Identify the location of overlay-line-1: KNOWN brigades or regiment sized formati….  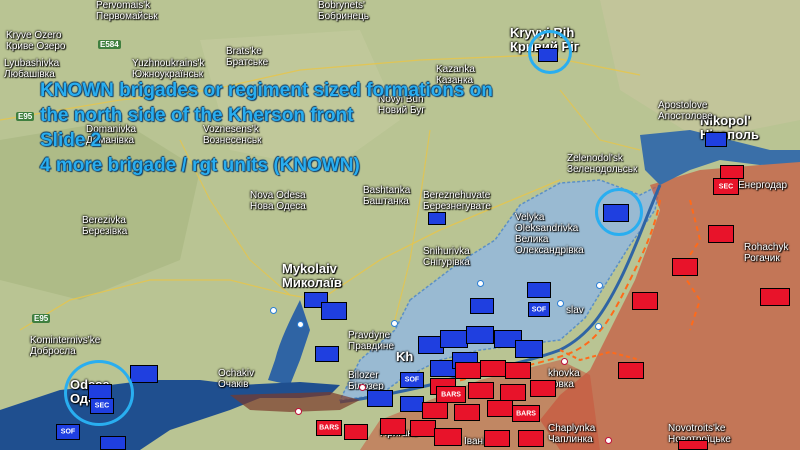
(266, 90).